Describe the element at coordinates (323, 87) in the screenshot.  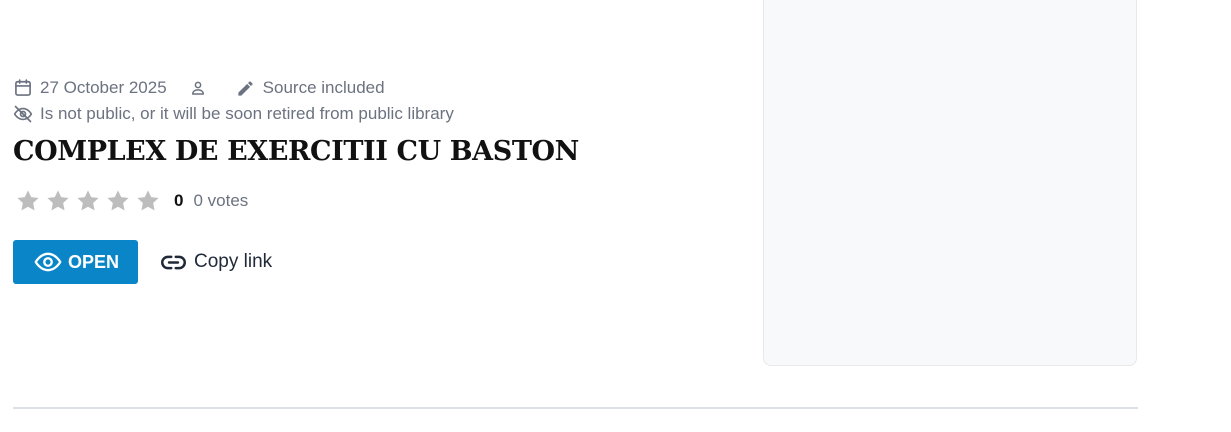
I see `meta-source-text: Source included` at that location.